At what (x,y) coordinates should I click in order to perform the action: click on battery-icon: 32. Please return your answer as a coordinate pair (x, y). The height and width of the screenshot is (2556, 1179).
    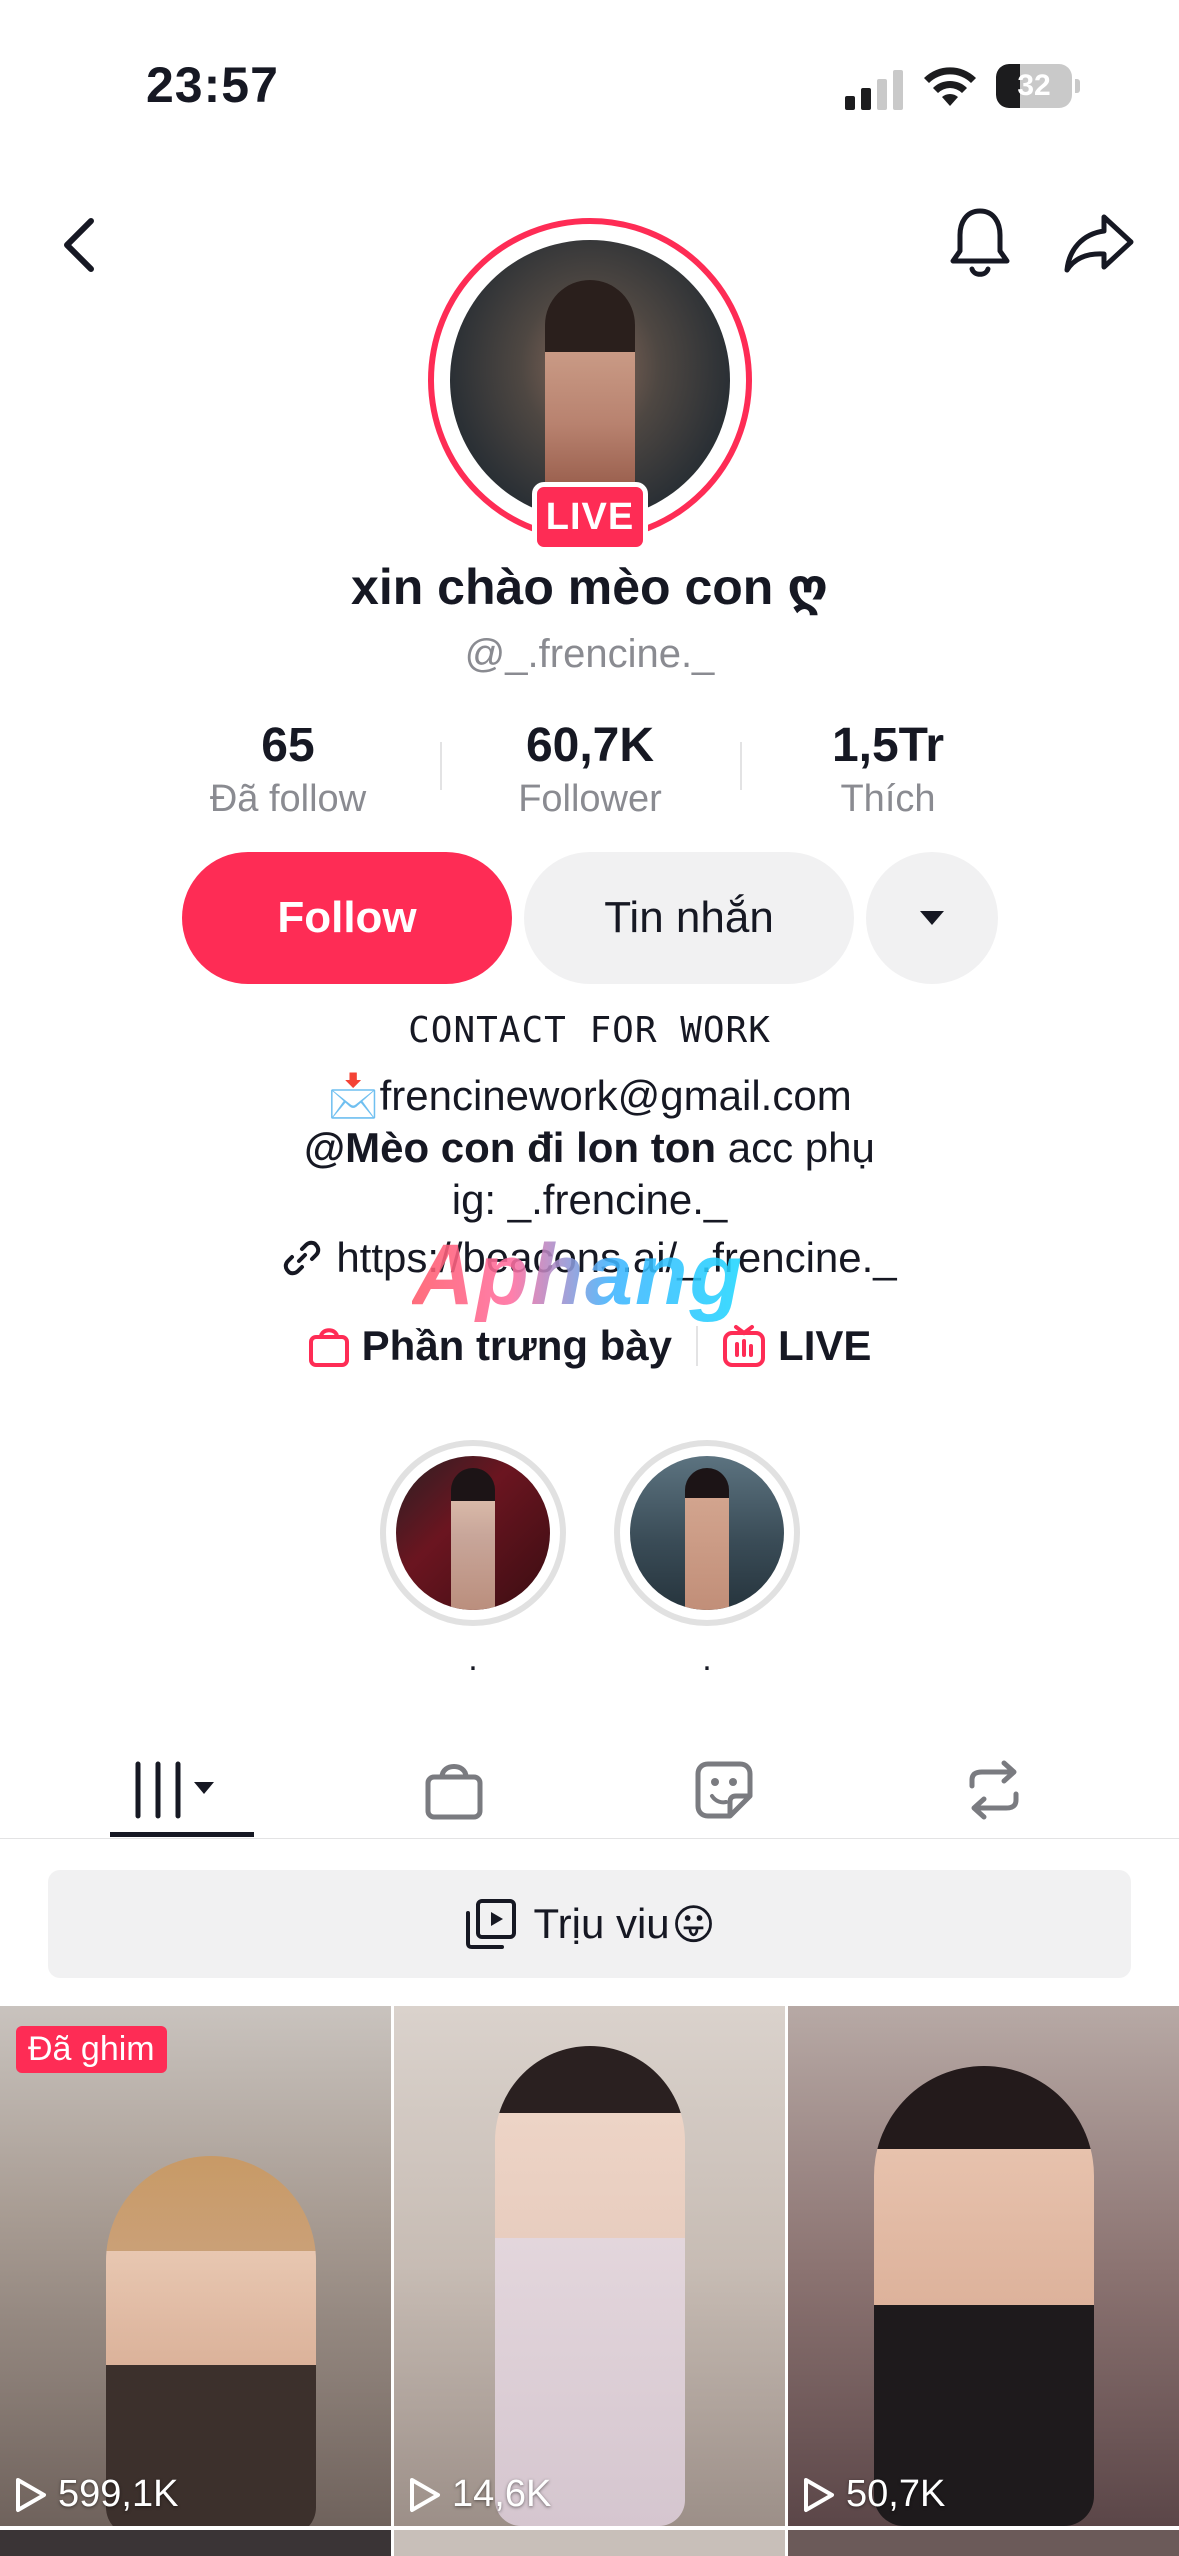
    Looking at the image, I should click on (1038, 86).